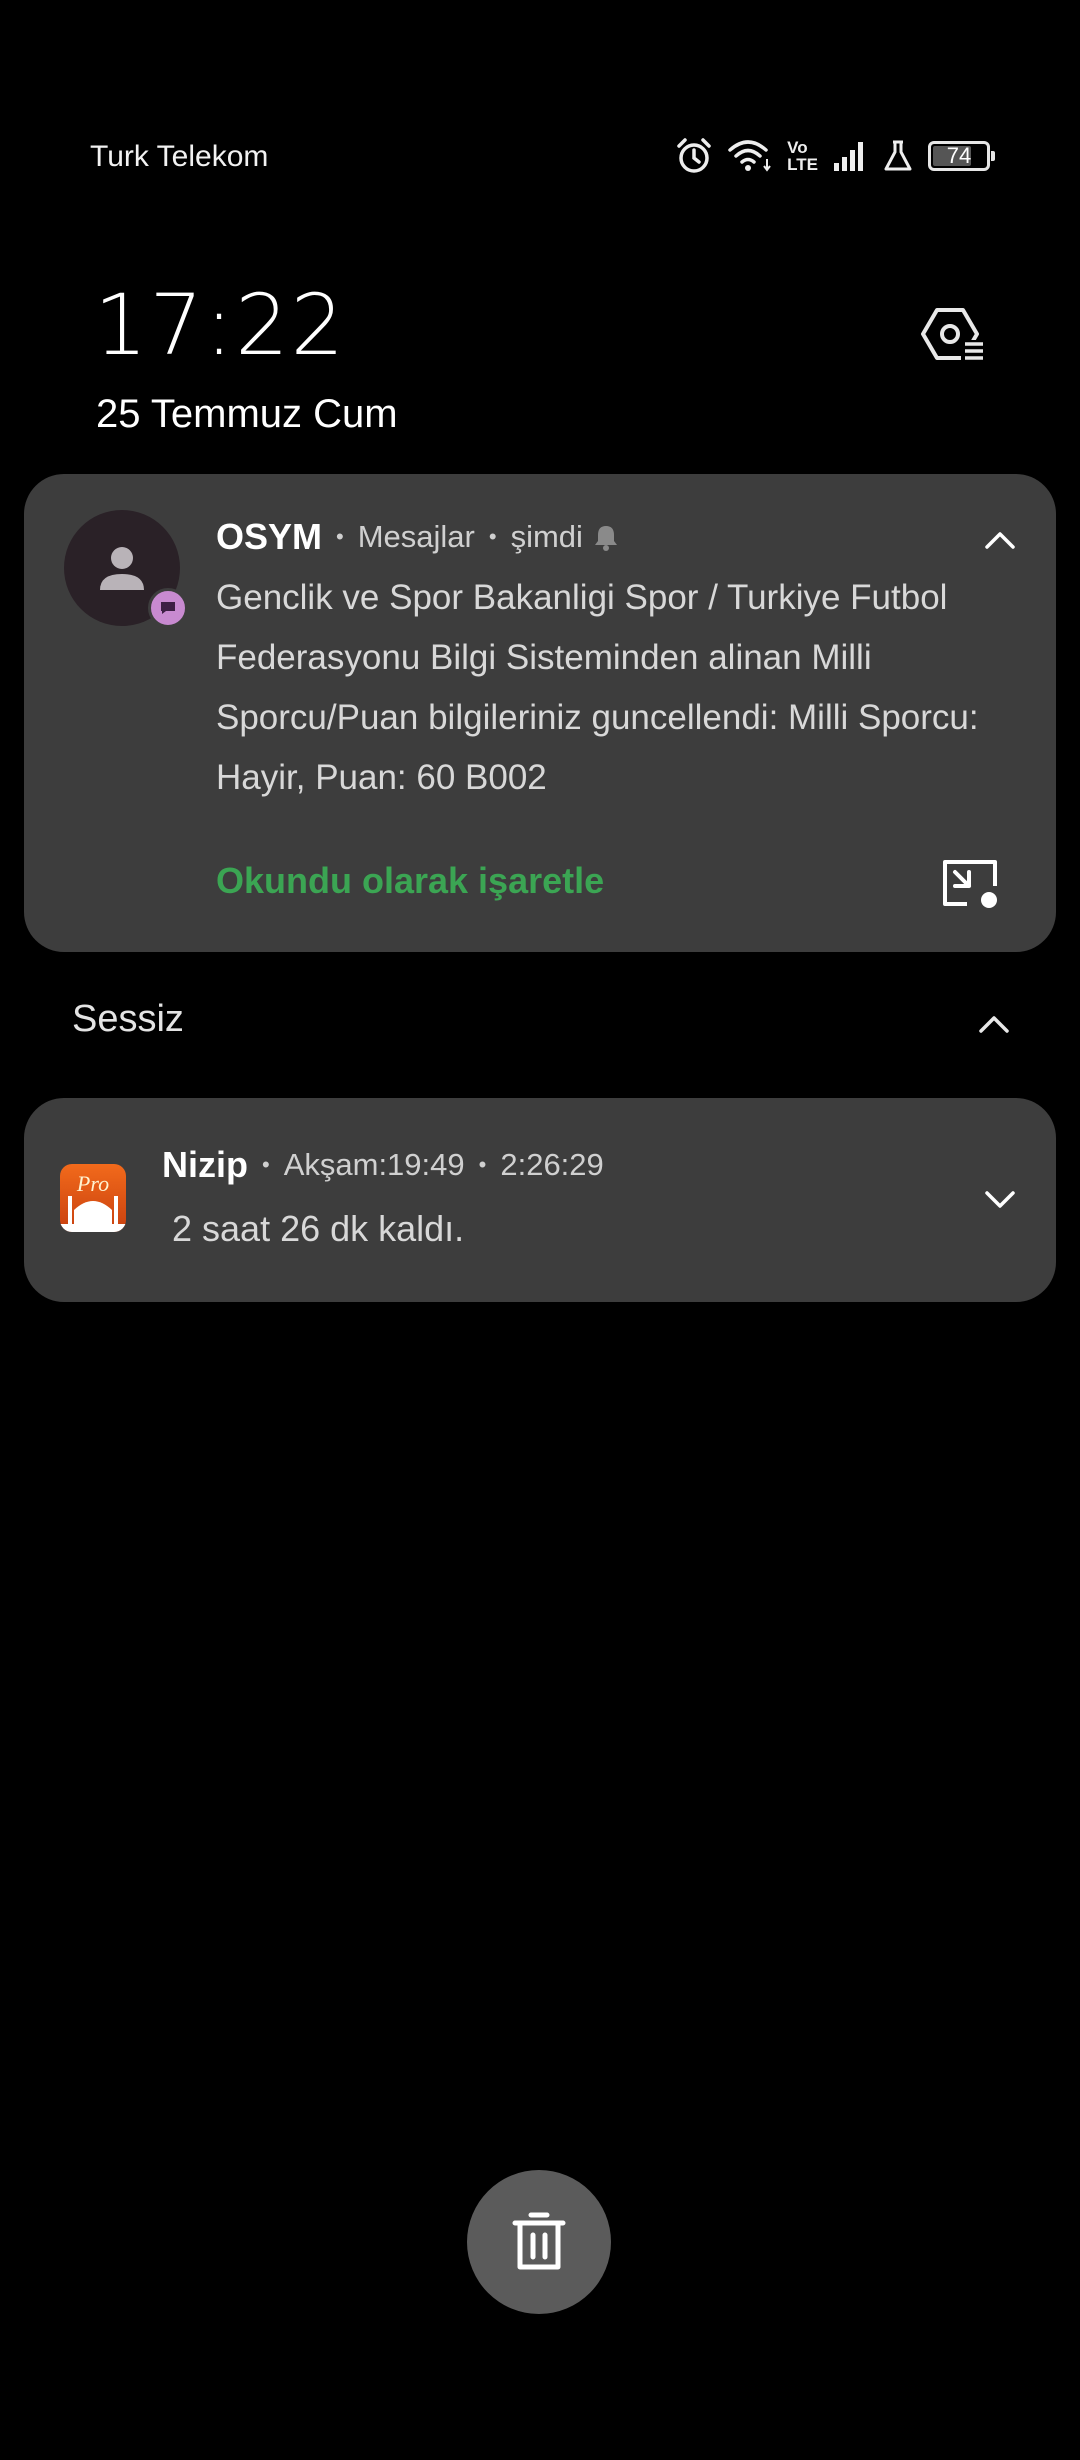 The height and width of the screenshot is (2460, 1080). I want to click on notification-app-name: Nizip, so click(205, 1164).